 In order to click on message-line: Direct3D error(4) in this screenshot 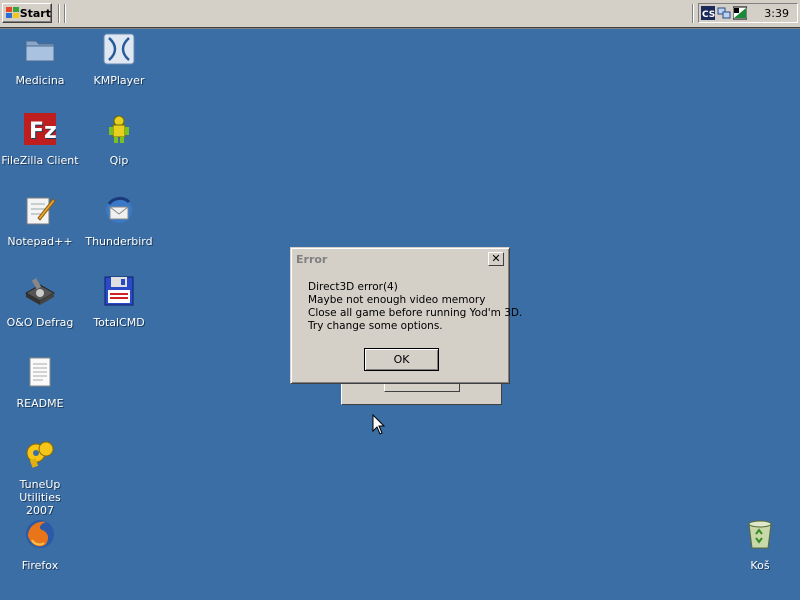, I will do `click(353, 287)`.